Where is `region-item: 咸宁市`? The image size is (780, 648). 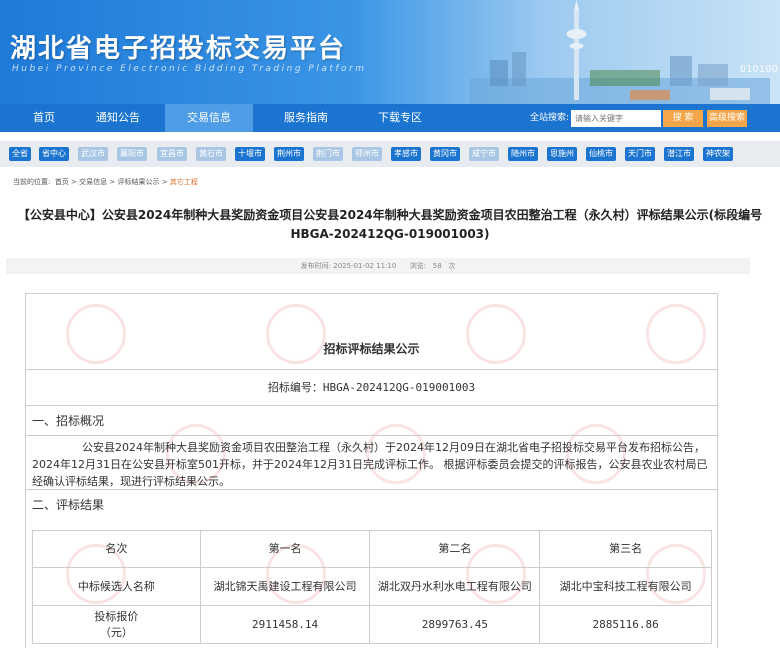 region-item: 咸宁市 is located at coordinates (484, 154).